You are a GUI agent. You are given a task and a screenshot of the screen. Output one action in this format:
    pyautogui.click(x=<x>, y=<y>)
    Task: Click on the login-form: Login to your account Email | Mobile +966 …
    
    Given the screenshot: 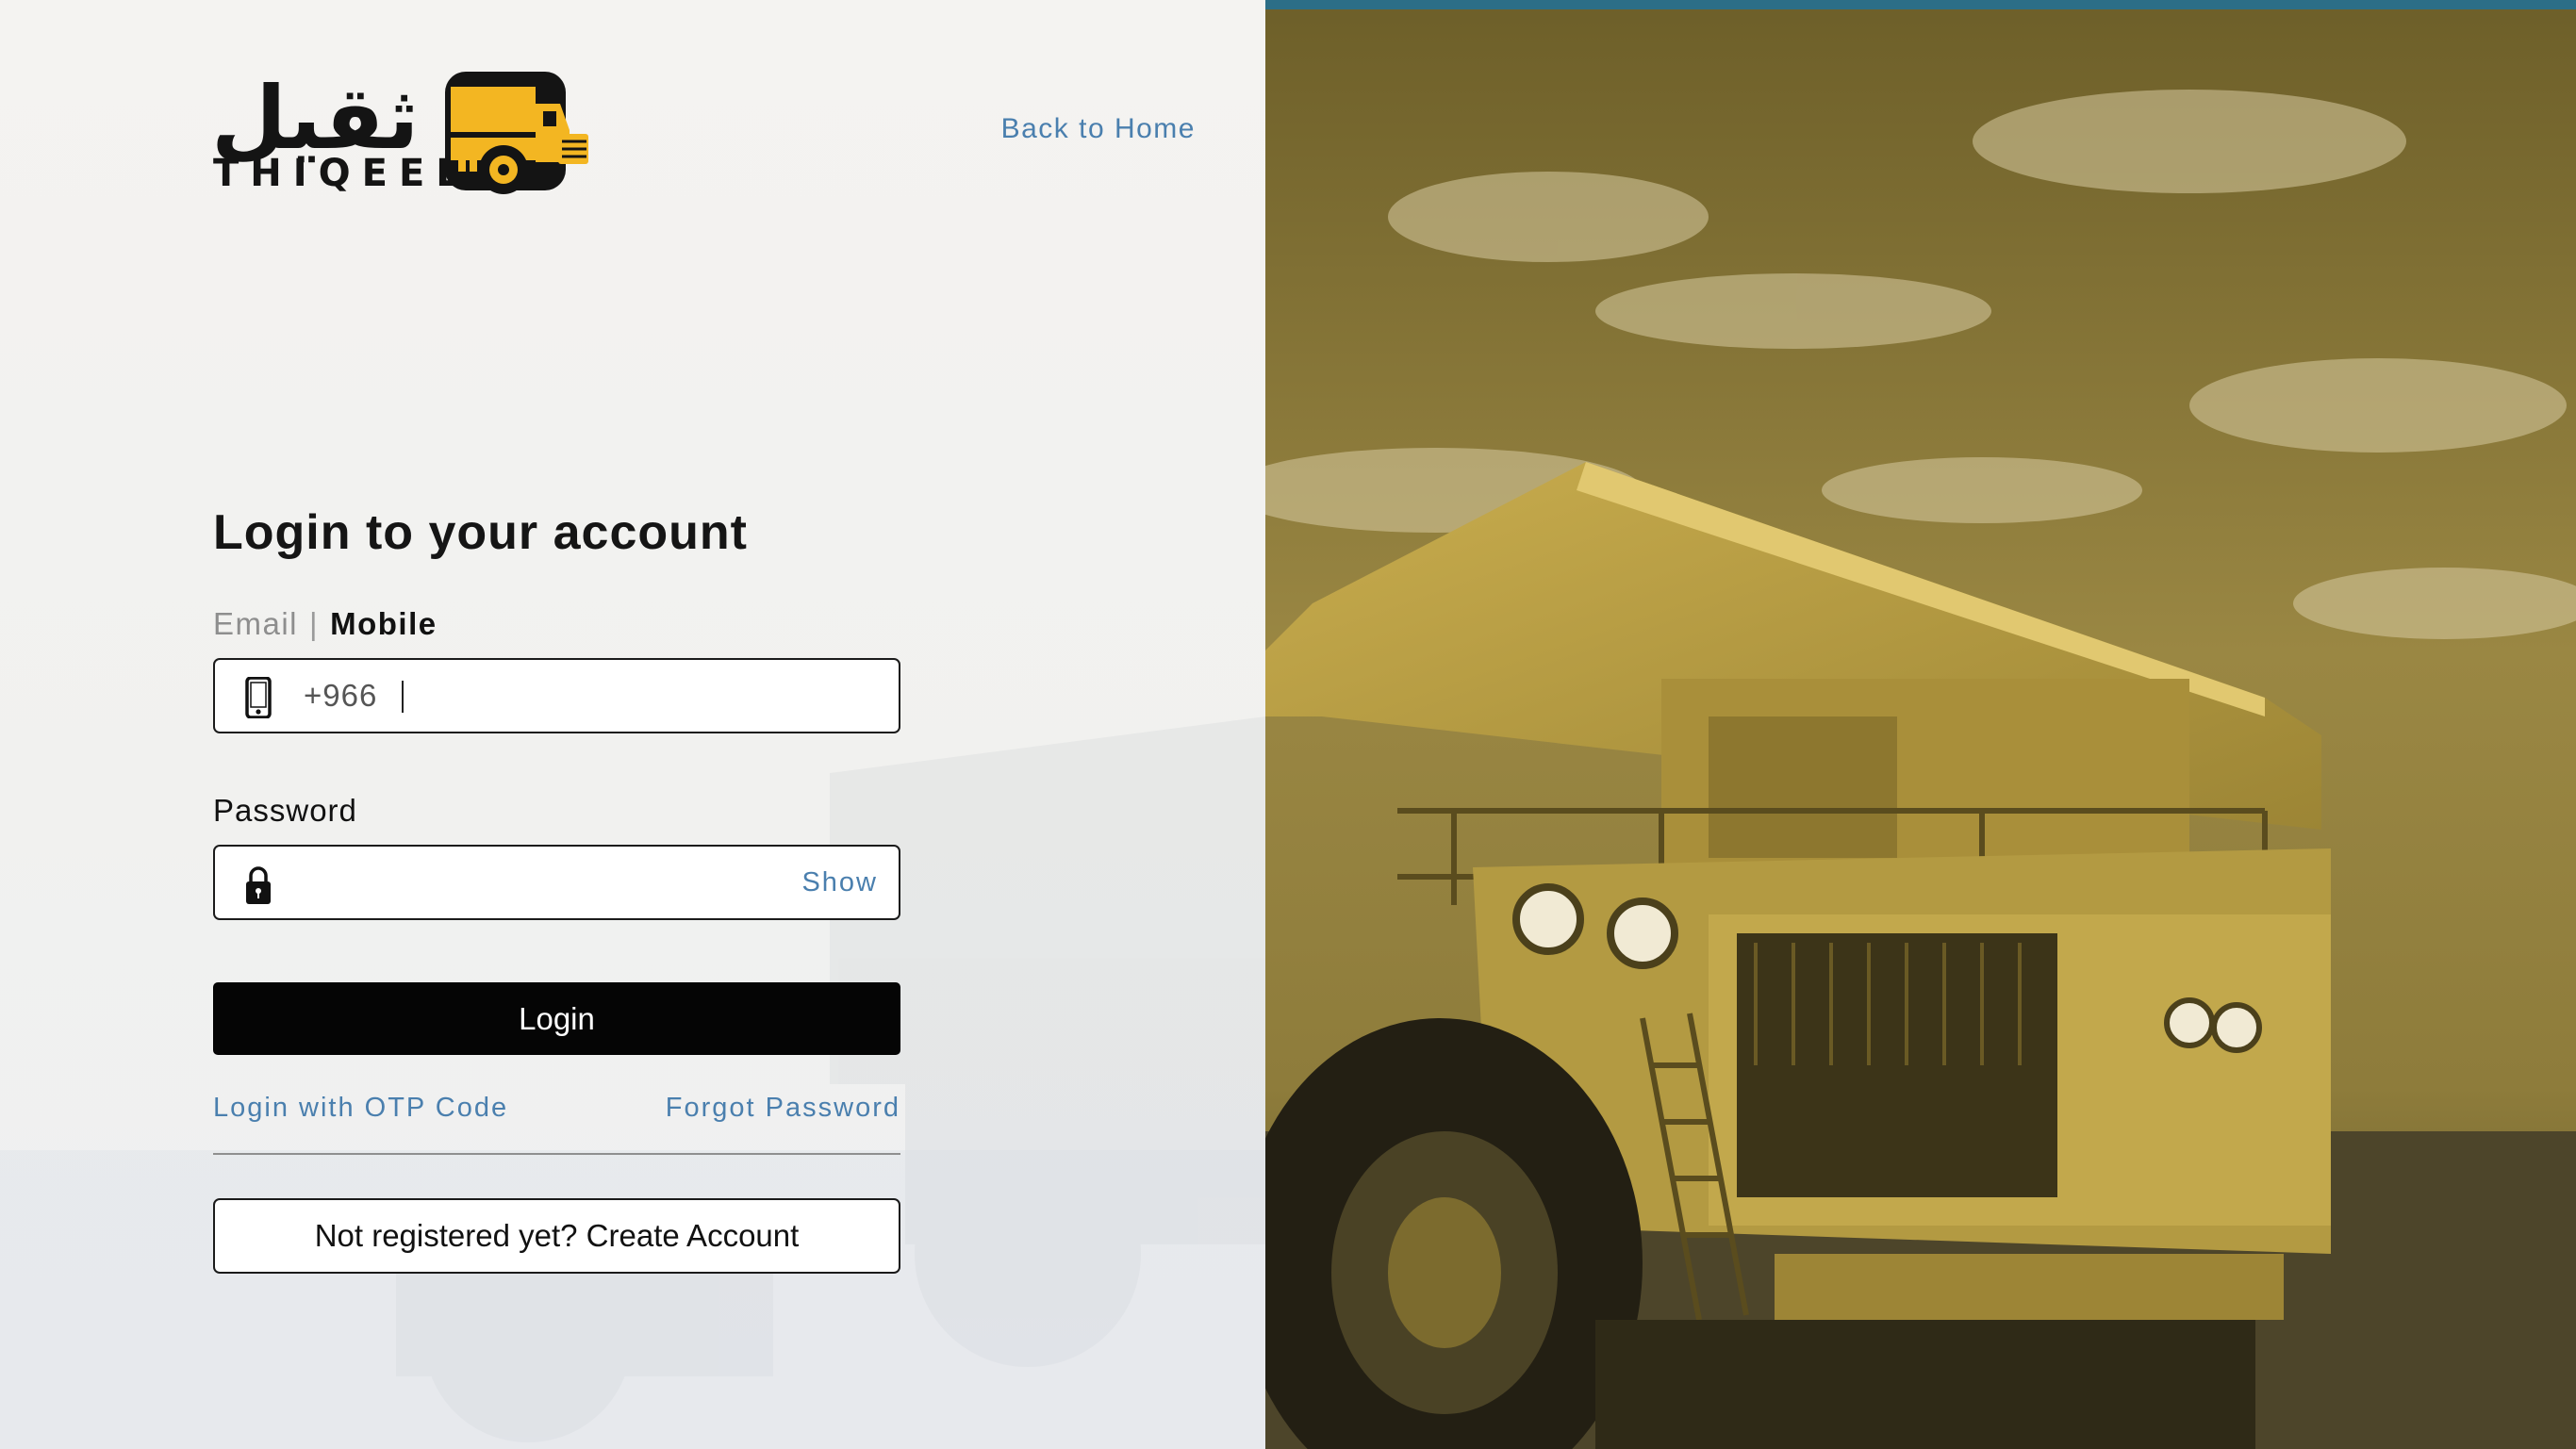 What is the action you would take?
    pyautogui.click(x=556, y=887)
    